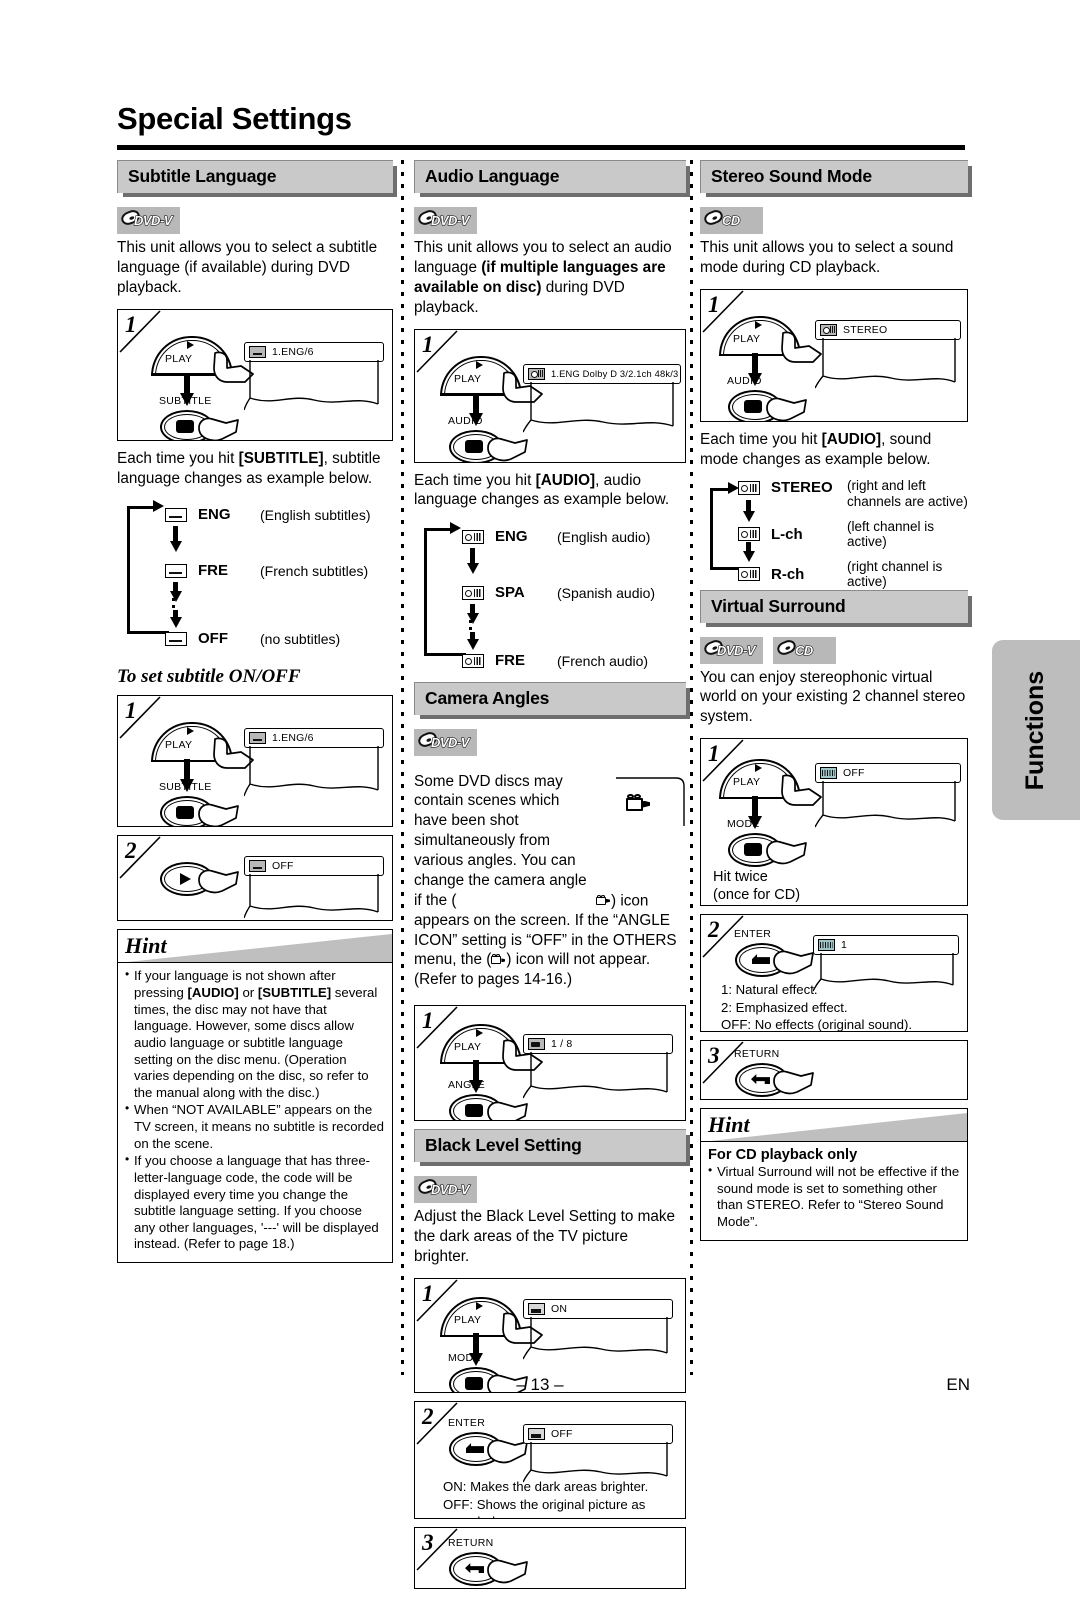  I want to click on hint-header: Hint, so click(255, 947).